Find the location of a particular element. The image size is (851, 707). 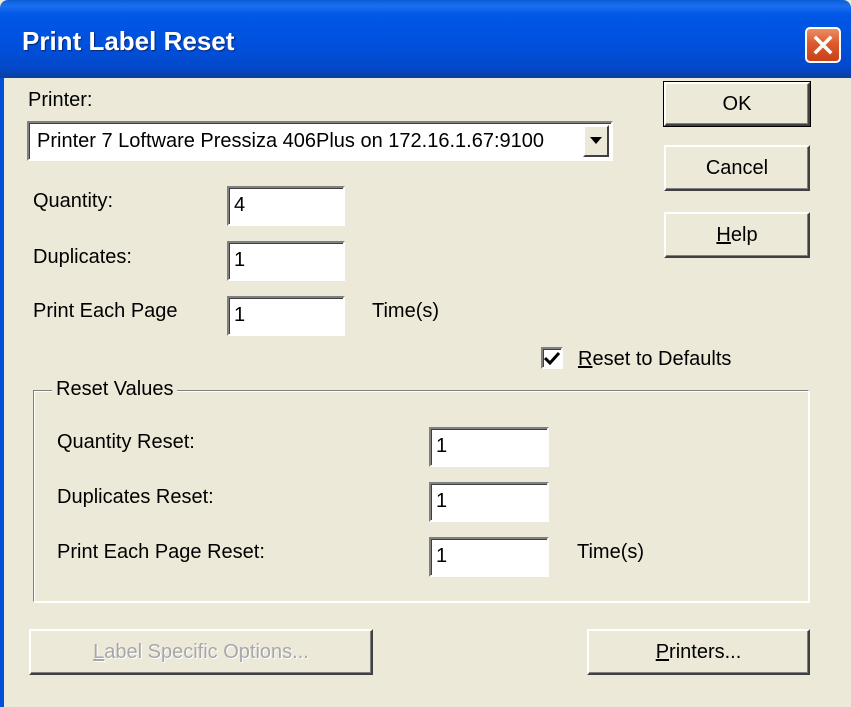

quantity-input: 4 is located at coordinates (286, 206).